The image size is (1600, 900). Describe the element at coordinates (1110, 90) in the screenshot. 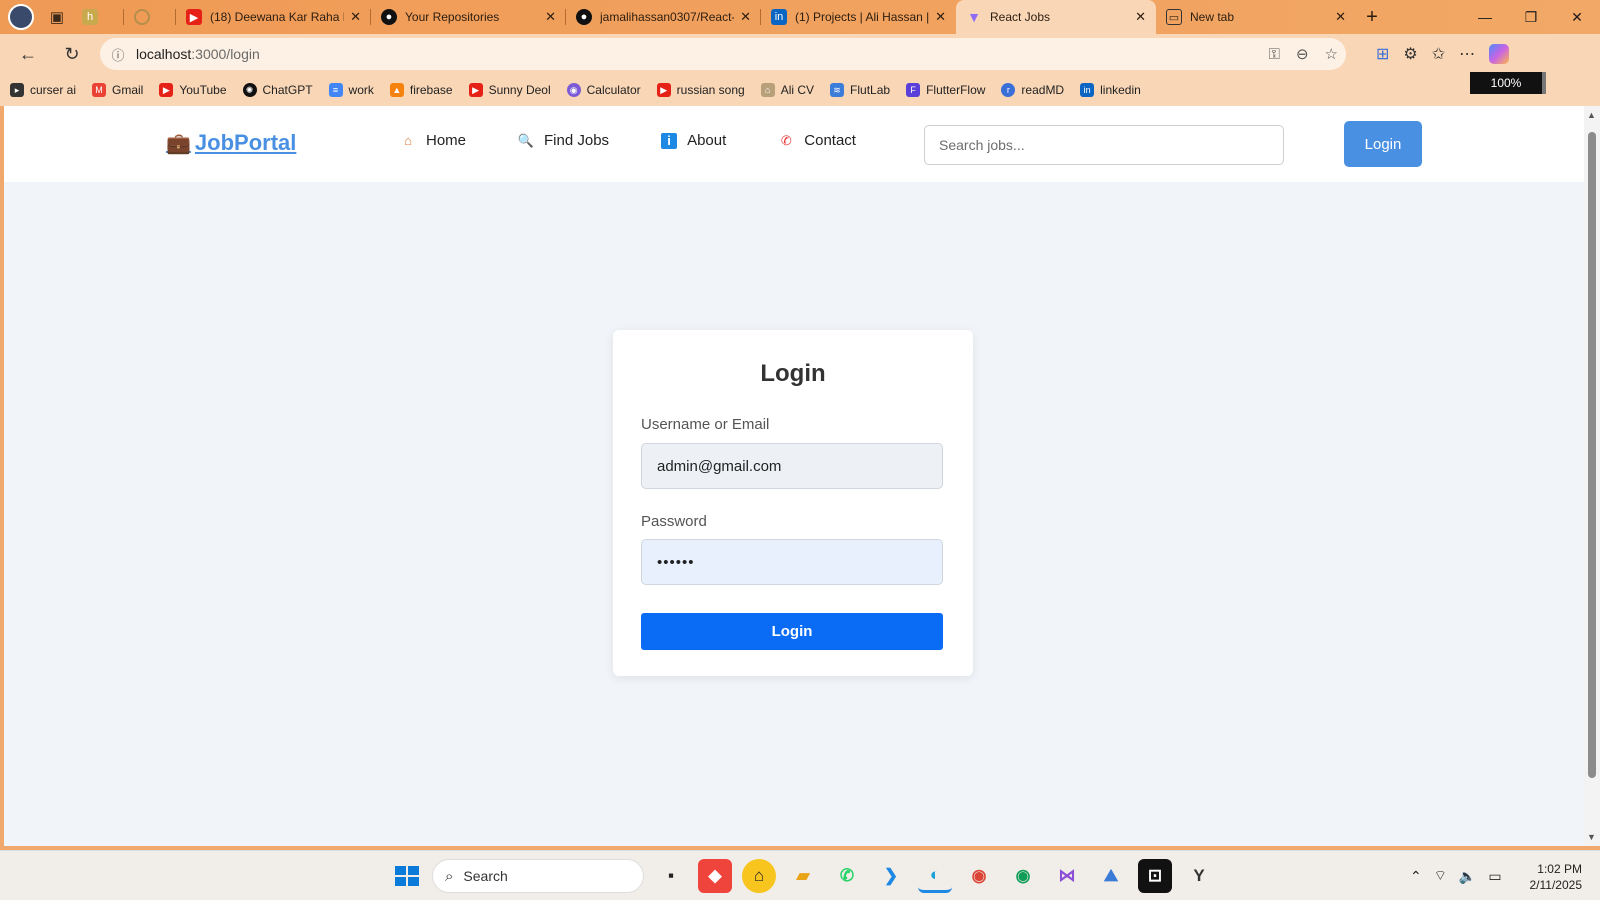

I see `bookmark-linkedin: in linkedin` at that location.